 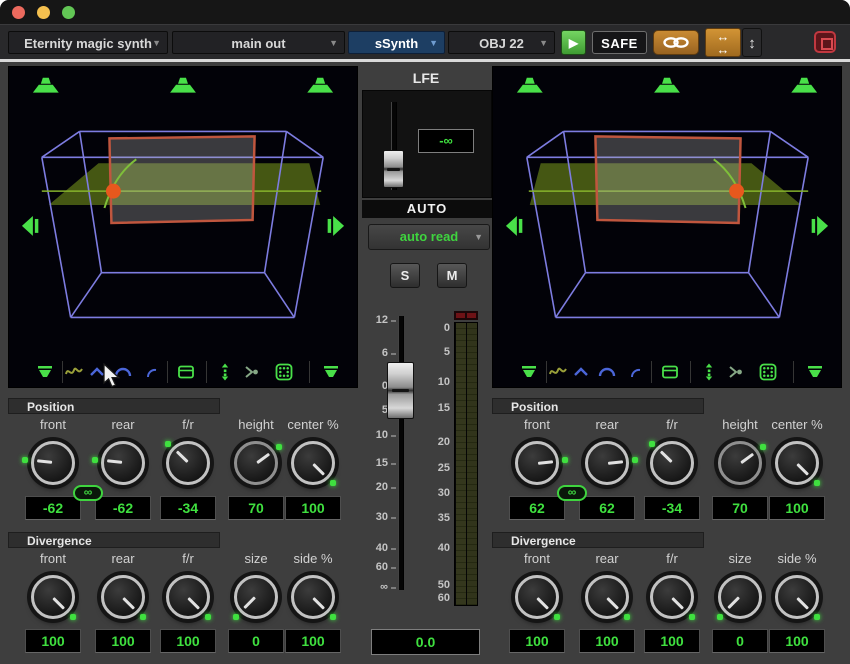 I want to click on position-front-value: 62, so click(x=537, y=508).